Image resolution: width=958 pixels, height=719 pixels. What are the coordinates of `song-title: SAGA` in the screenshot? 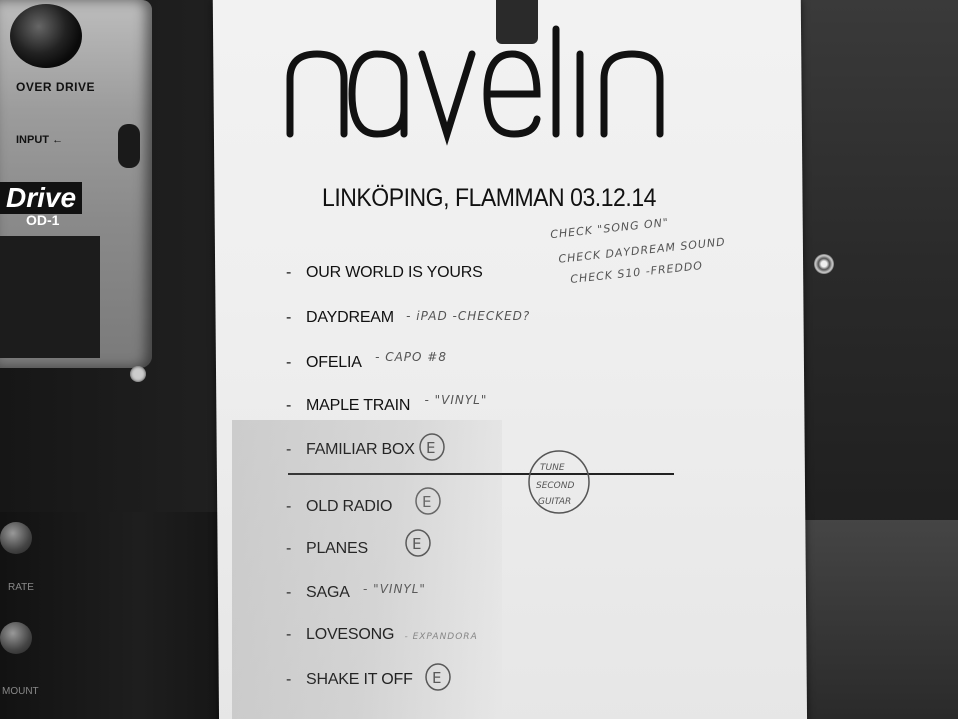 It's located at (327, 592).